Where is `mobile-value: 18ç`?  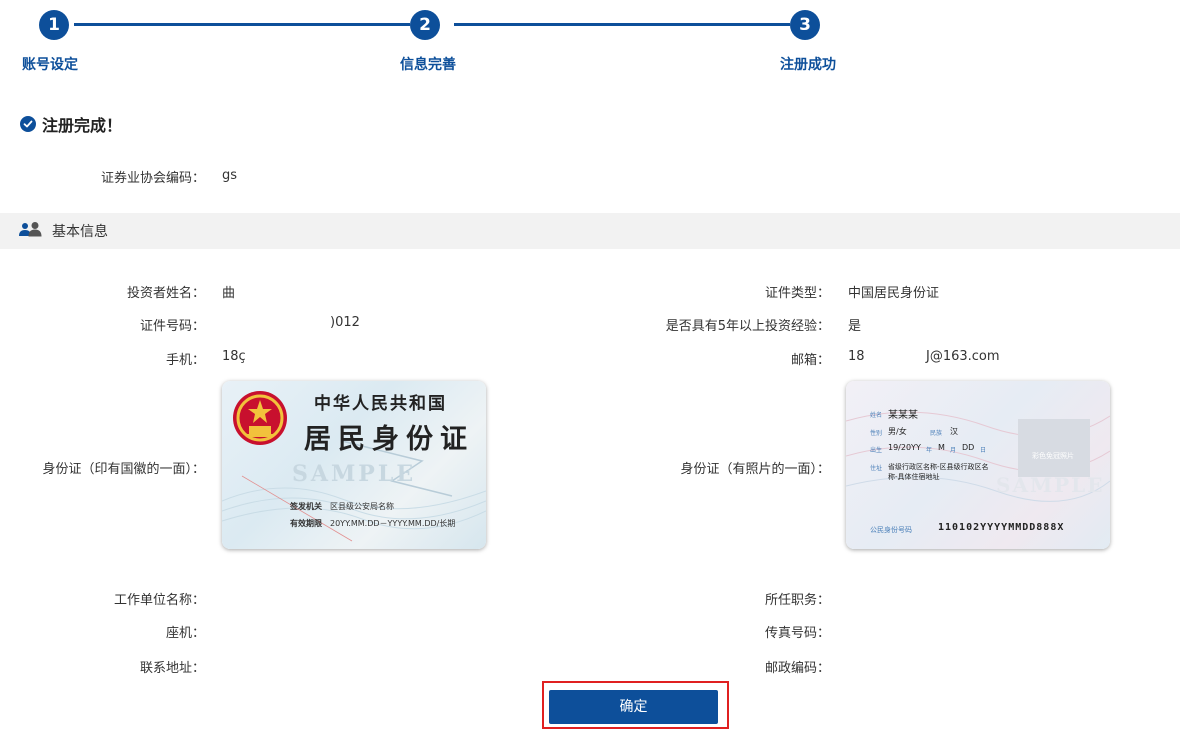
mobile-value: 18ç is located at coordinates (234, 356).